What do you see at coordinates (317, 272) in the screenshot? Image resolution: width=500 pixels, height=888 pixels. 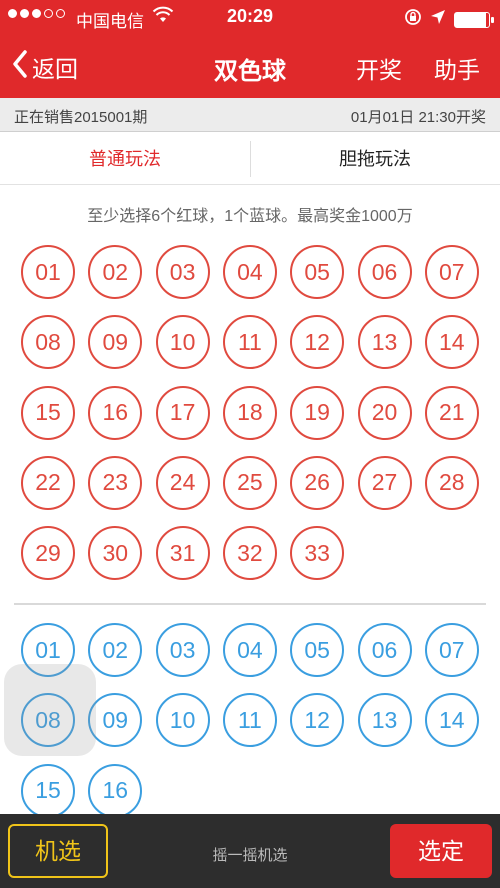 I see `red-ball: 05` at bounding box center [317, 272].